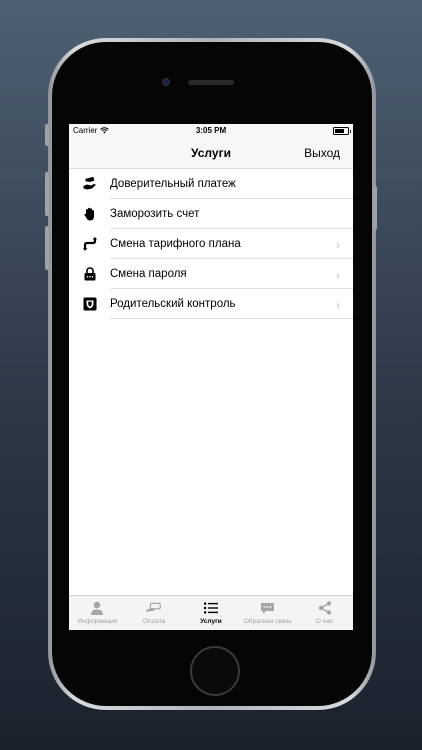 The height and width of the screenshot is (750, 422). I want to click on tab-info: Информация, so click(97, 613).